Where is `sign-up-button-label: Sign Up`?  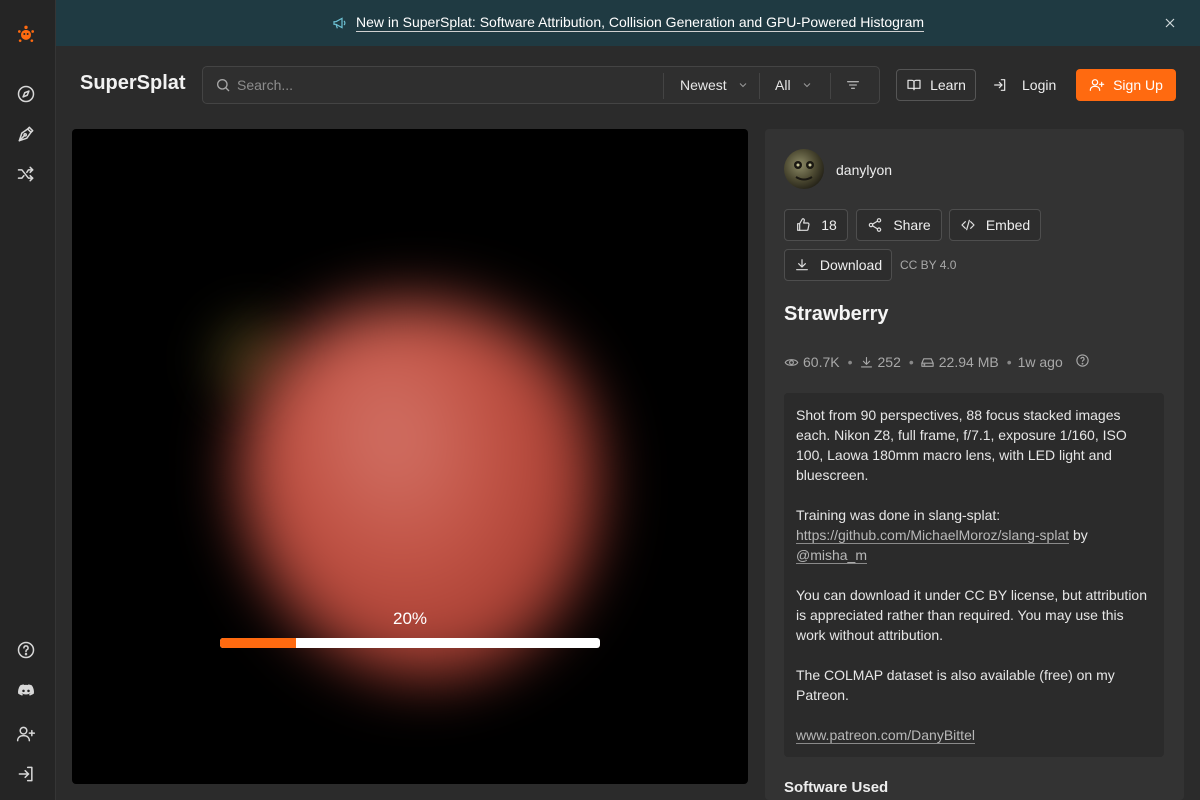 sign-up-button-label: Sign Up is located at coordinates (1138, 85).